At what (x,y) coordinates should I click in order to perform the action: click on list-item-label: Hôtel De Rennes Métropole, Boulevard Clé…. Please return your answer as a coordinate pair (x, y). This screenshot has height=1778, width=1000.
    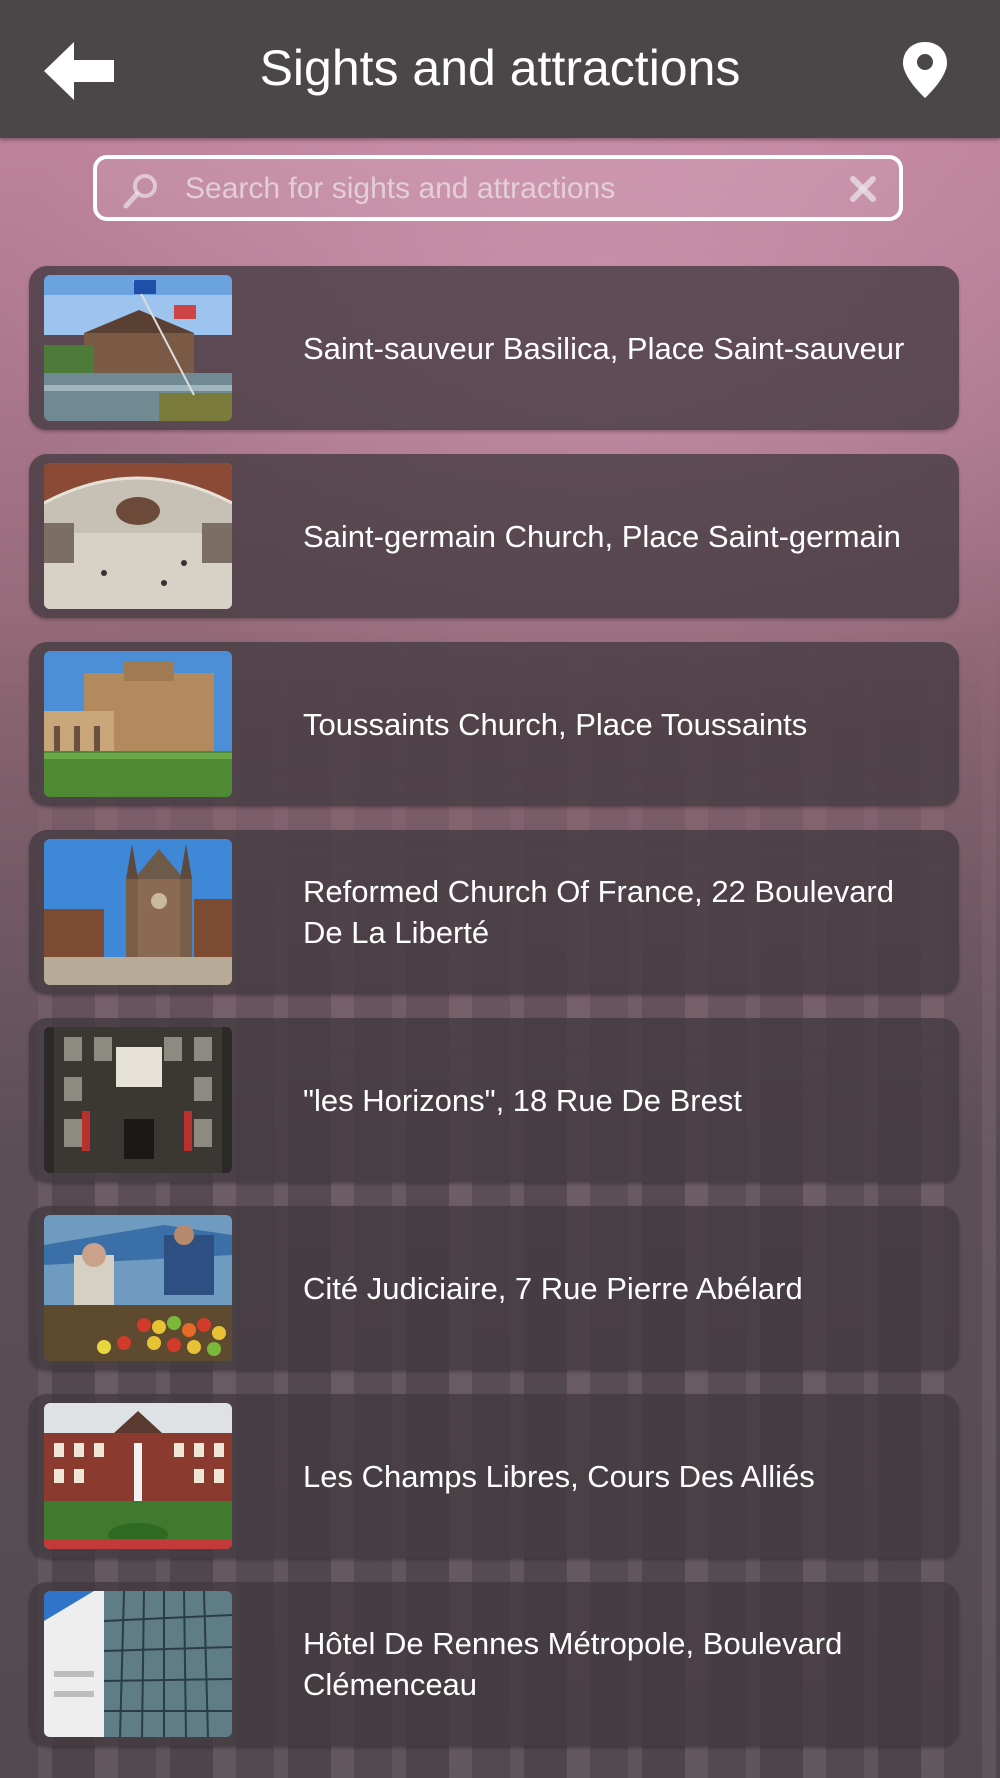
    Looking at the image, I should click on (573, 1664).